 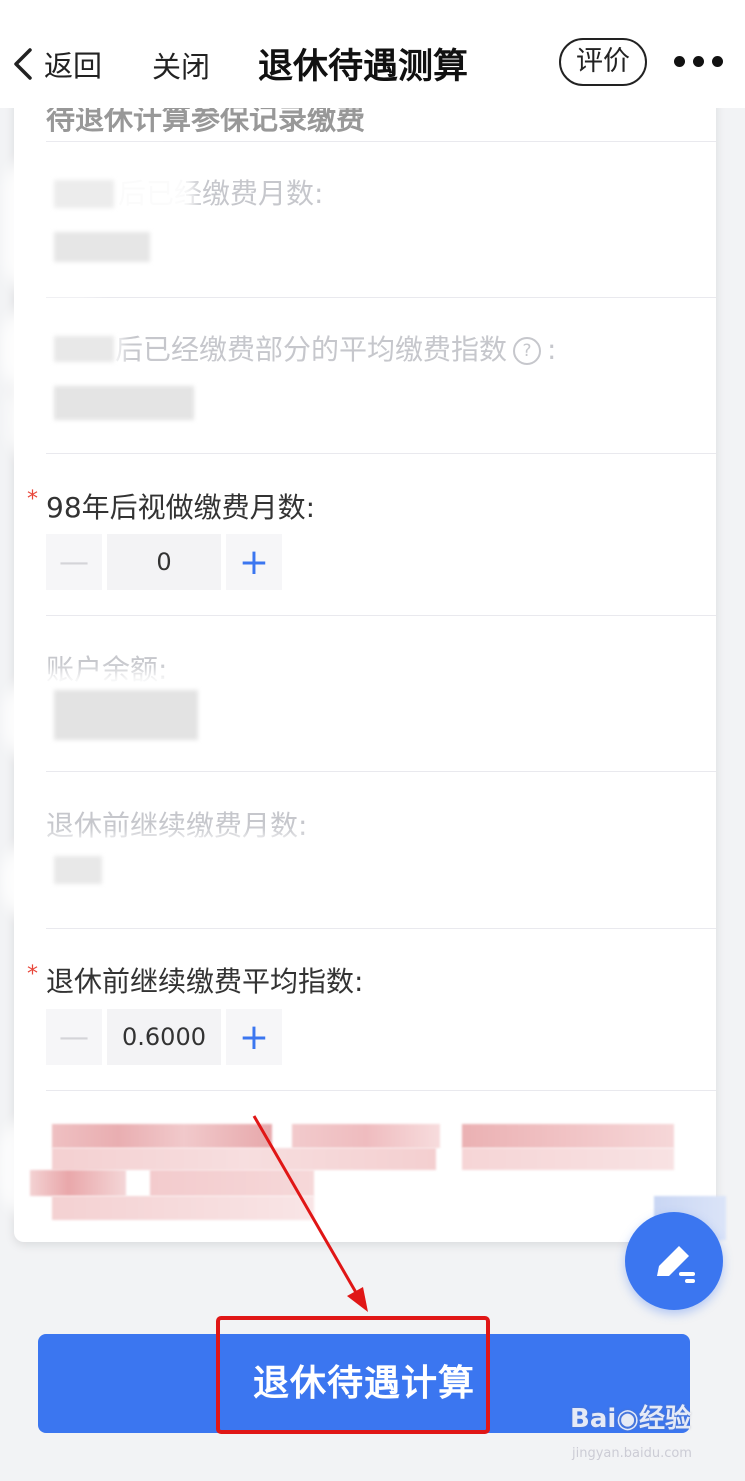 I want to click on deemed-months-input, so click(x=164, y=562).